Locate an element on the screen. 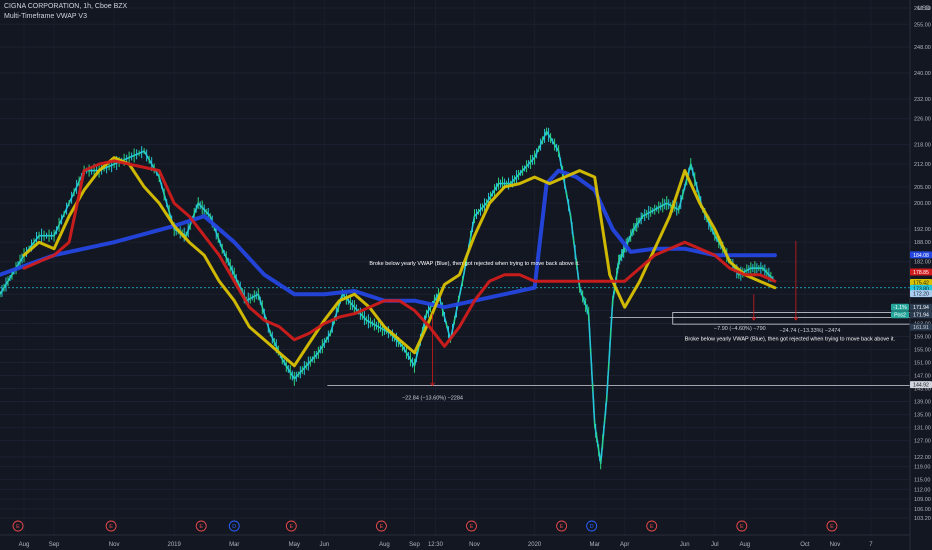 The width and height of the screenshot is (932, 550). y-tick-label: 226.00 is located at coordinates (922, 120).